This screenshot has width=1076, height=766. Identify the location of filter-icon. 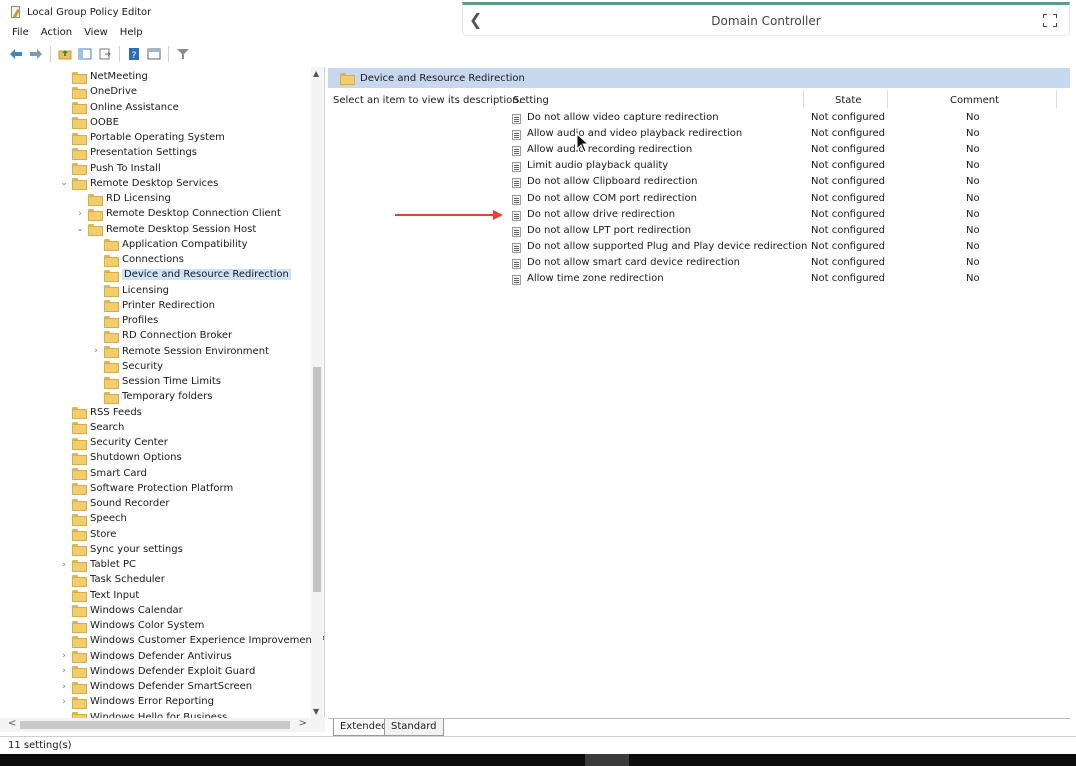
(183, 54).